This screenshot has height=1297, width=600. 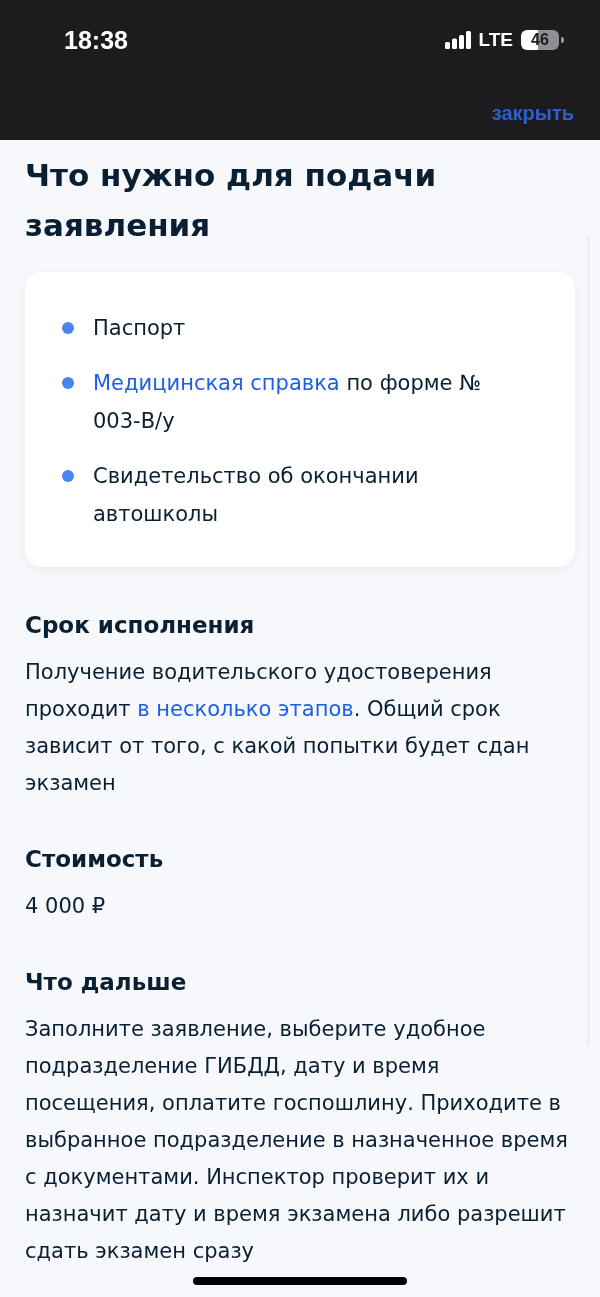 What do you see at coordinates (288, 402) in the screenshot?
I see `requirement-text: Медицинская справка по форме № 003-В/у` at bounding box center [288, 402].